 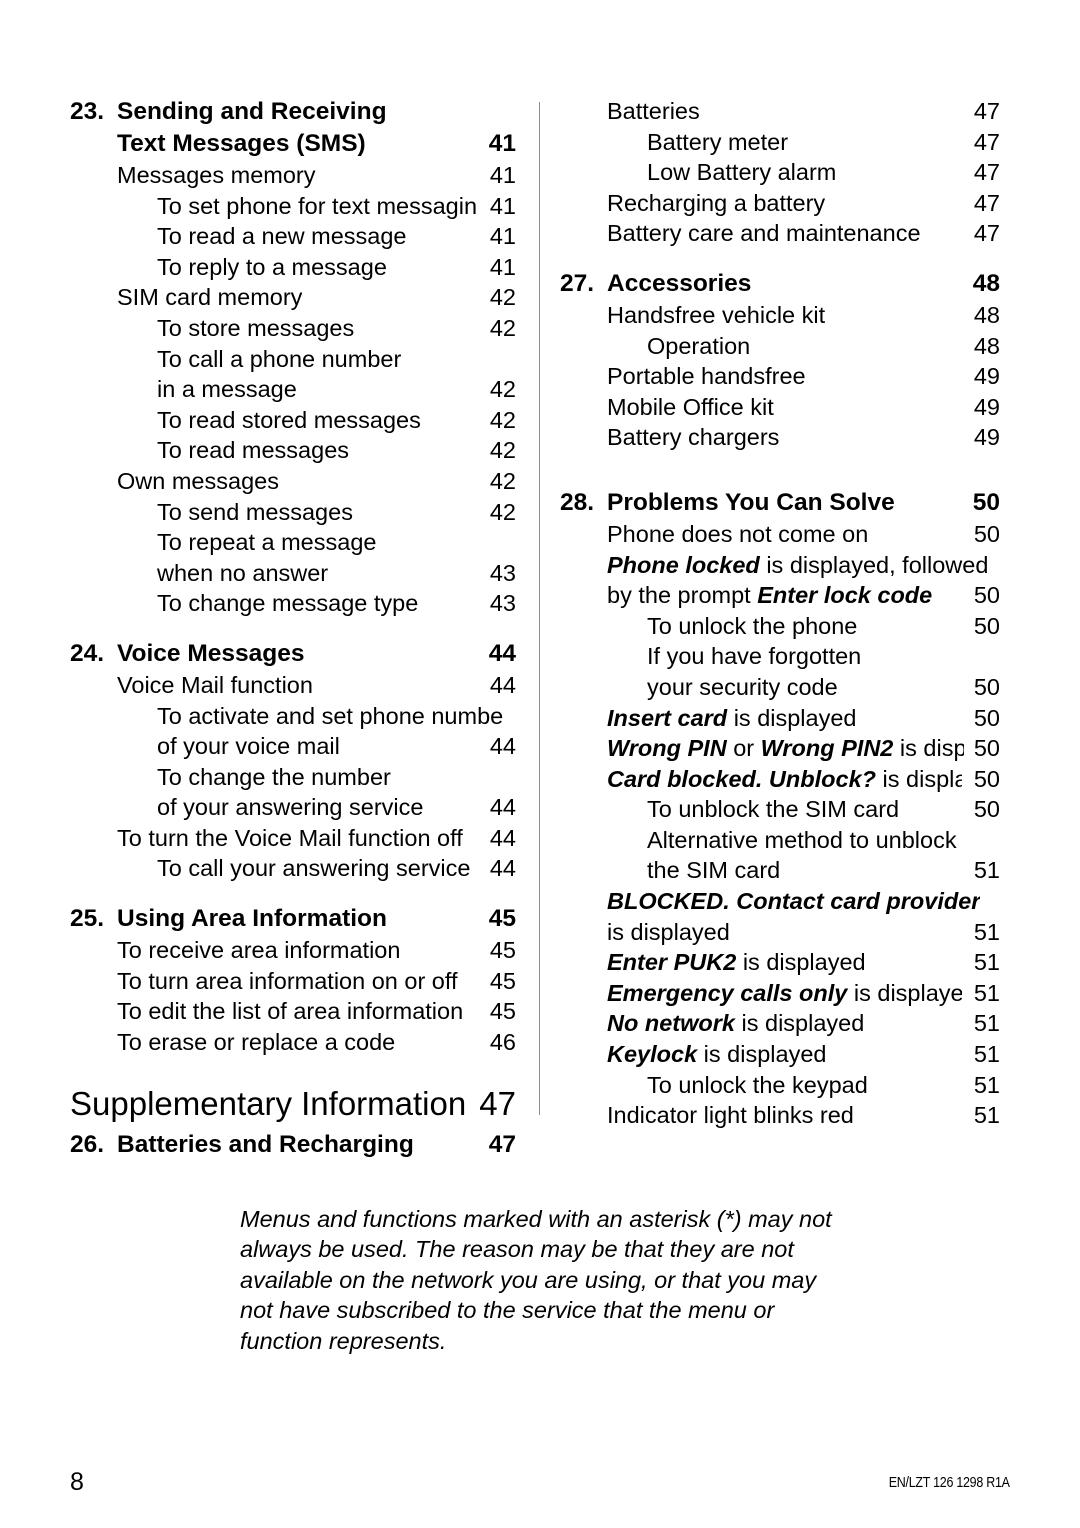 I want to click on toc-entry: Wrong PIN or Wrong PIN2 is displayed 50, so click(x=780, y=748).